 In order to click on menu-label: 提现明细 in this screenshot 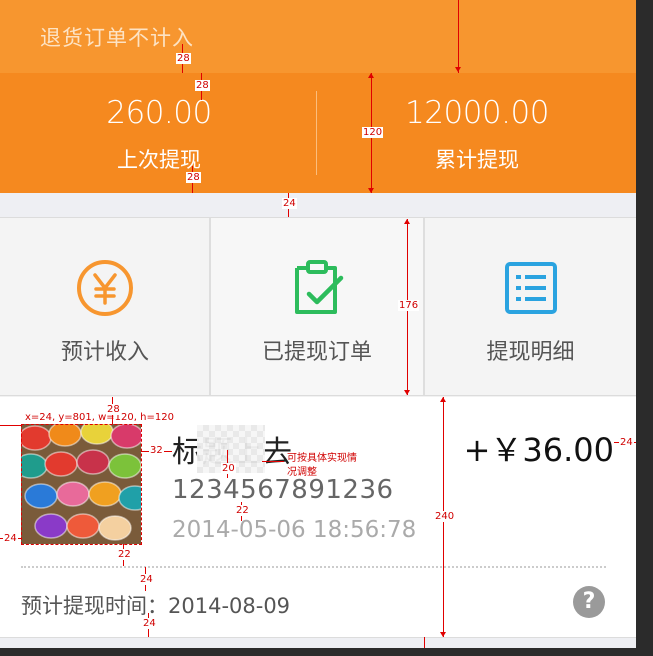, I will do `click(530, 352)`.